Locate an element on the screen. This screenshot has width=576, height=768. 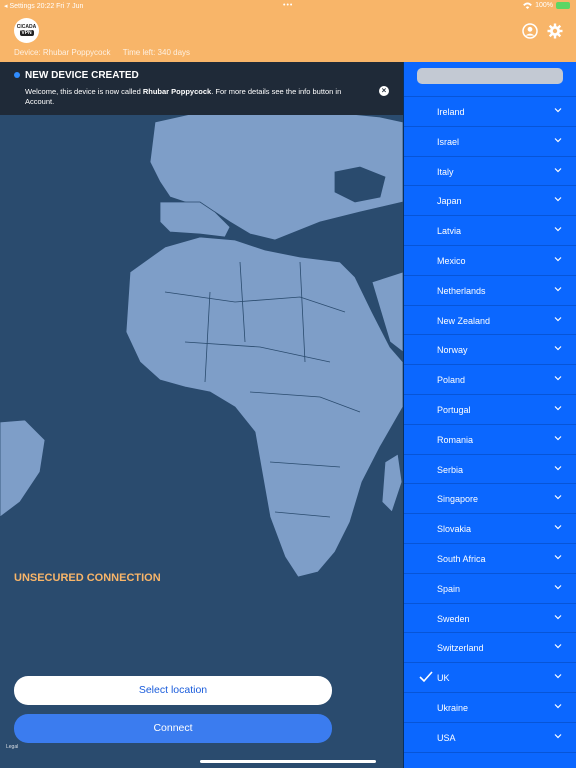
account-icon is located at coordinates (530, 31).